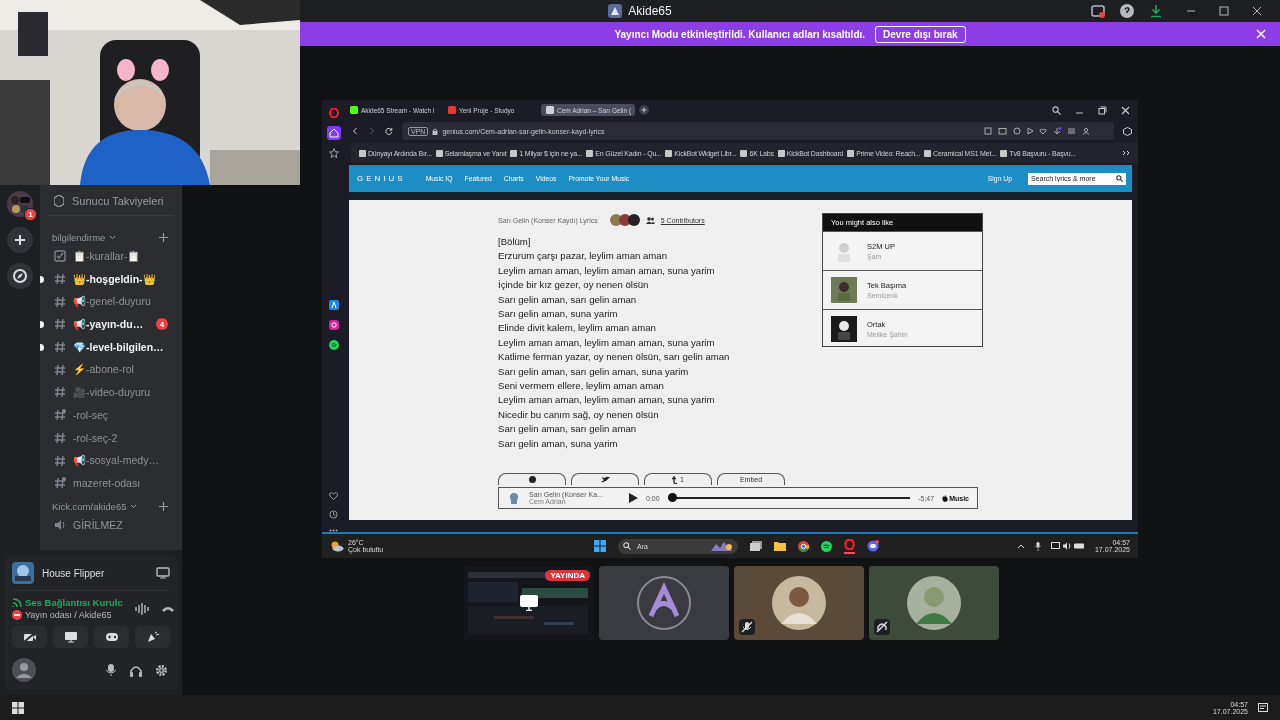 The image size is (1280, 720). What do you see at coordinates (581, 386) in the screenshot?
I see `lyric-line: Seni vermem ellere, leylim aman aman` at bounding box center [581, 386].